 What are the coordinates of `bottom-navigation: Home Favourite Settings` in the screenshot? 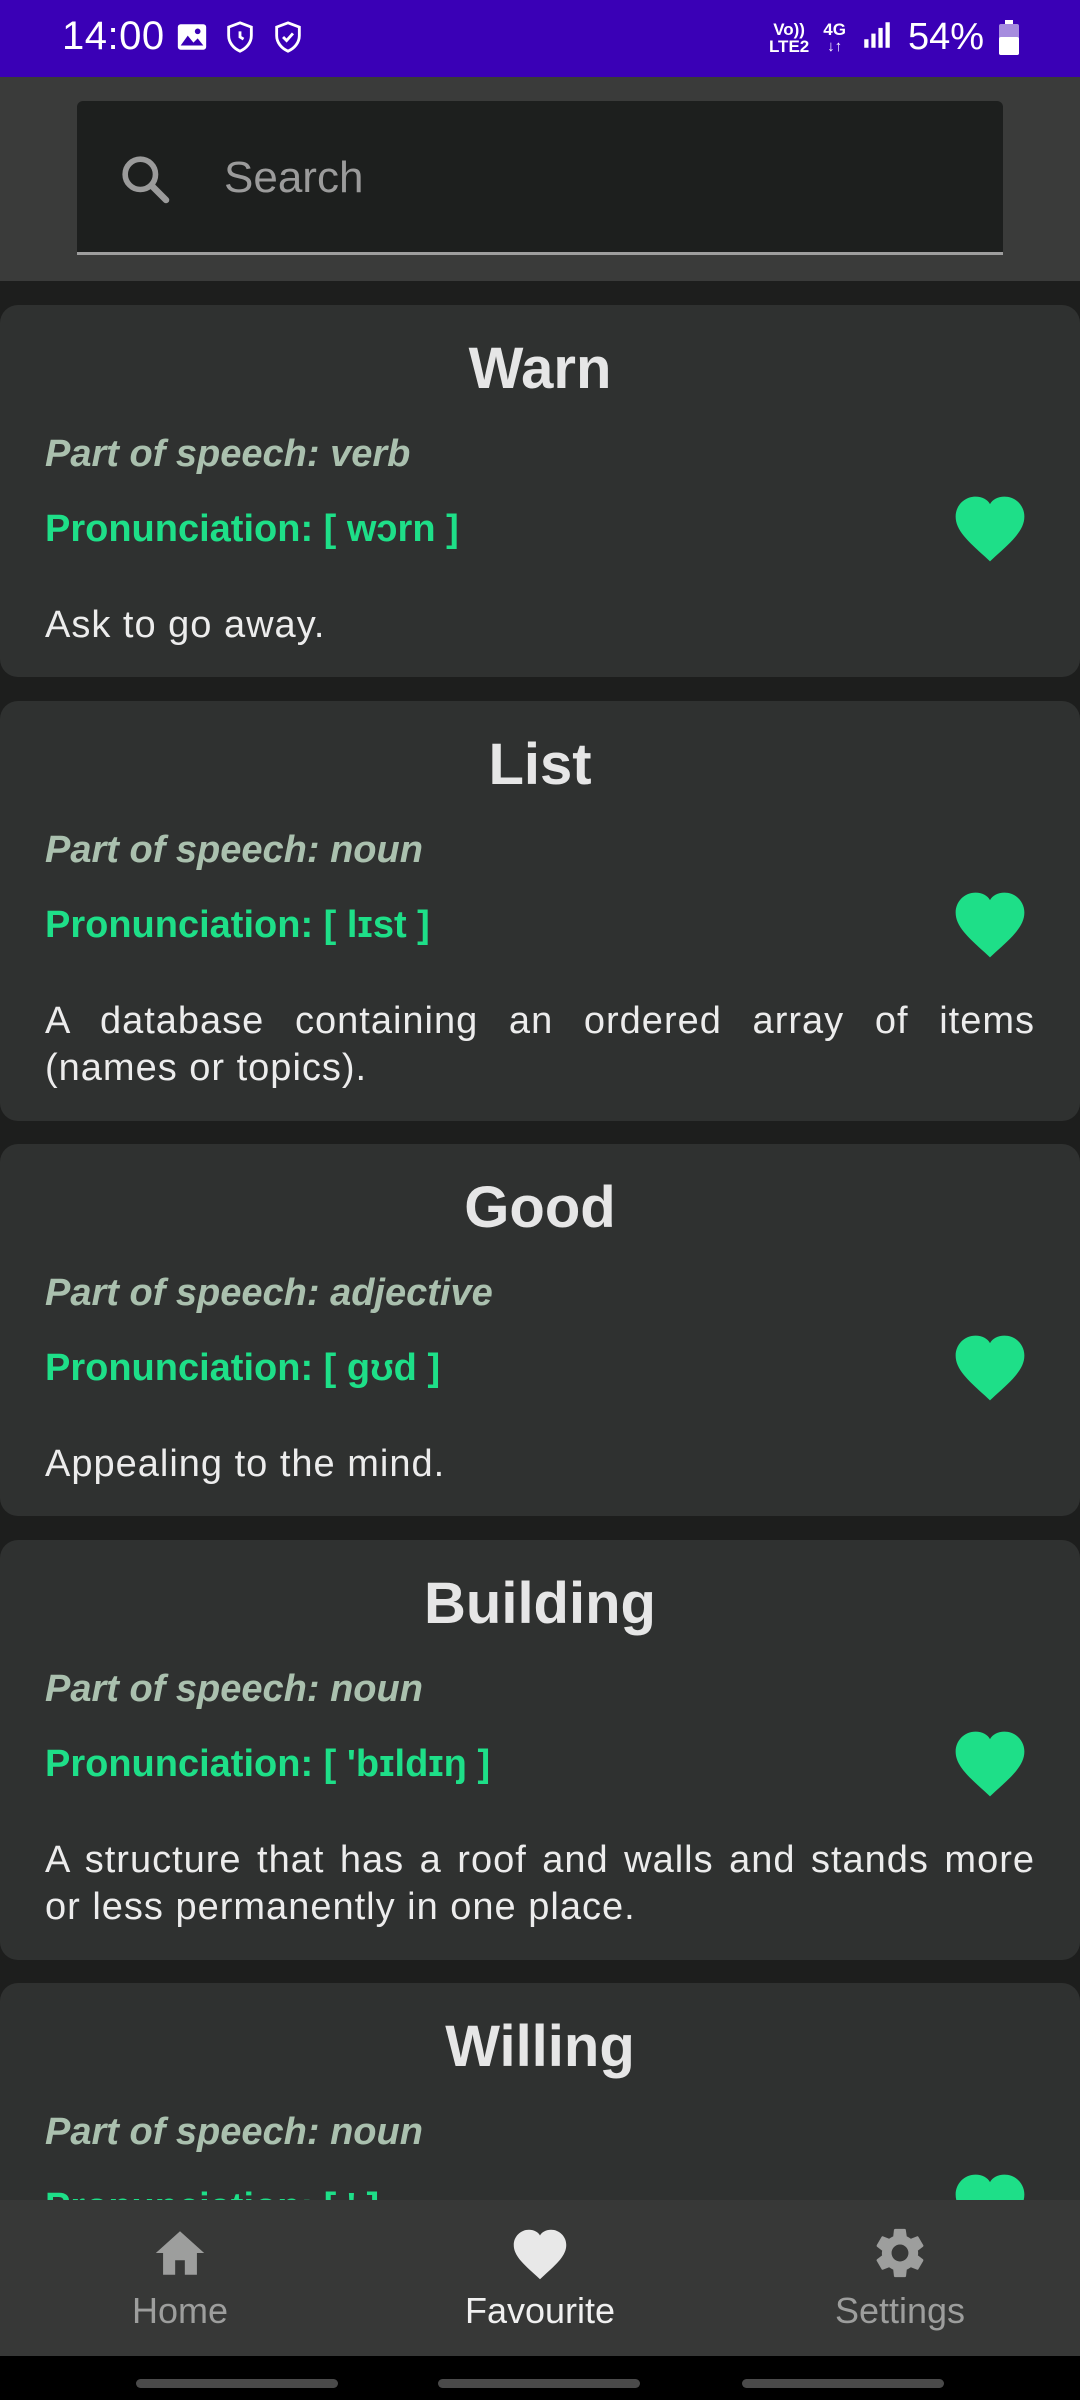 It's located at (540, 2278).